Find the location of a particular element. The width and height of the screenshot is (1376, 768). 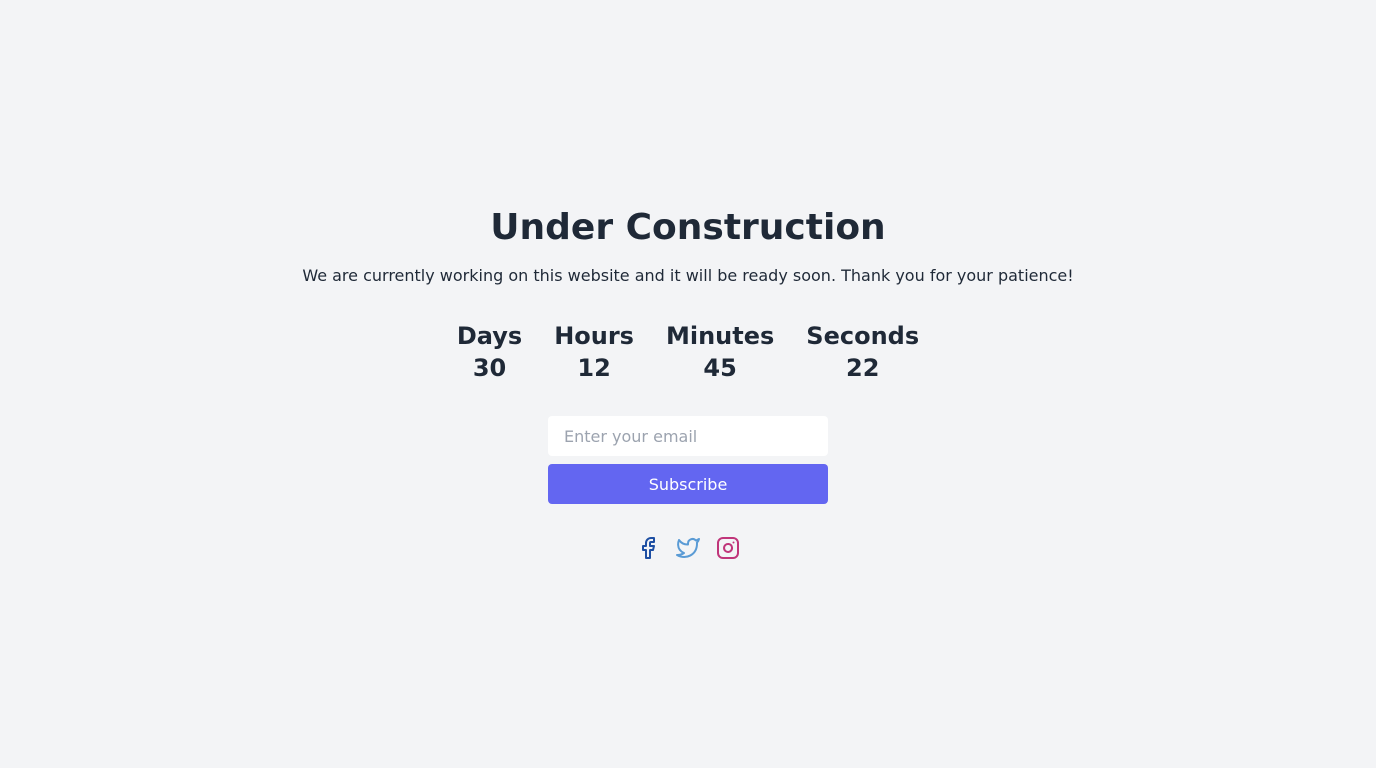

countdown-value: 30 is located at coordinates (489, 368).